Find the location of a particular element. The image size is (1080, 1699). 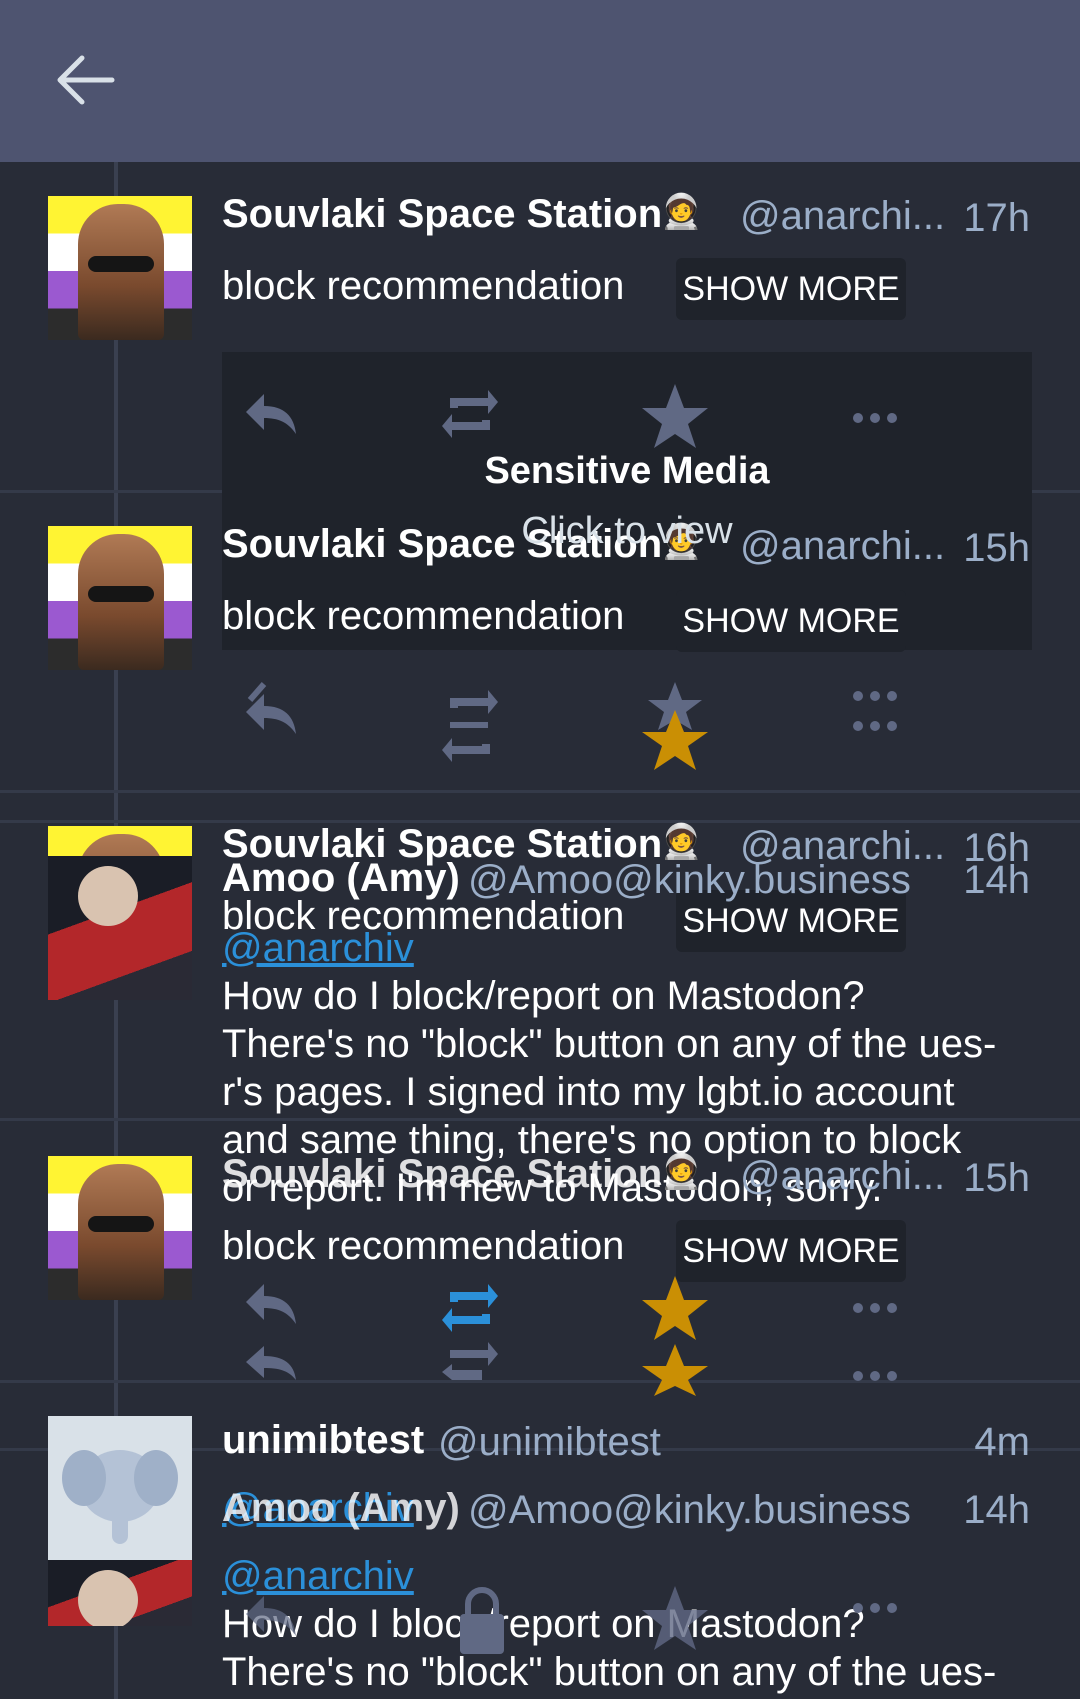

reply-all-icon is located at coordinates (270, 712).